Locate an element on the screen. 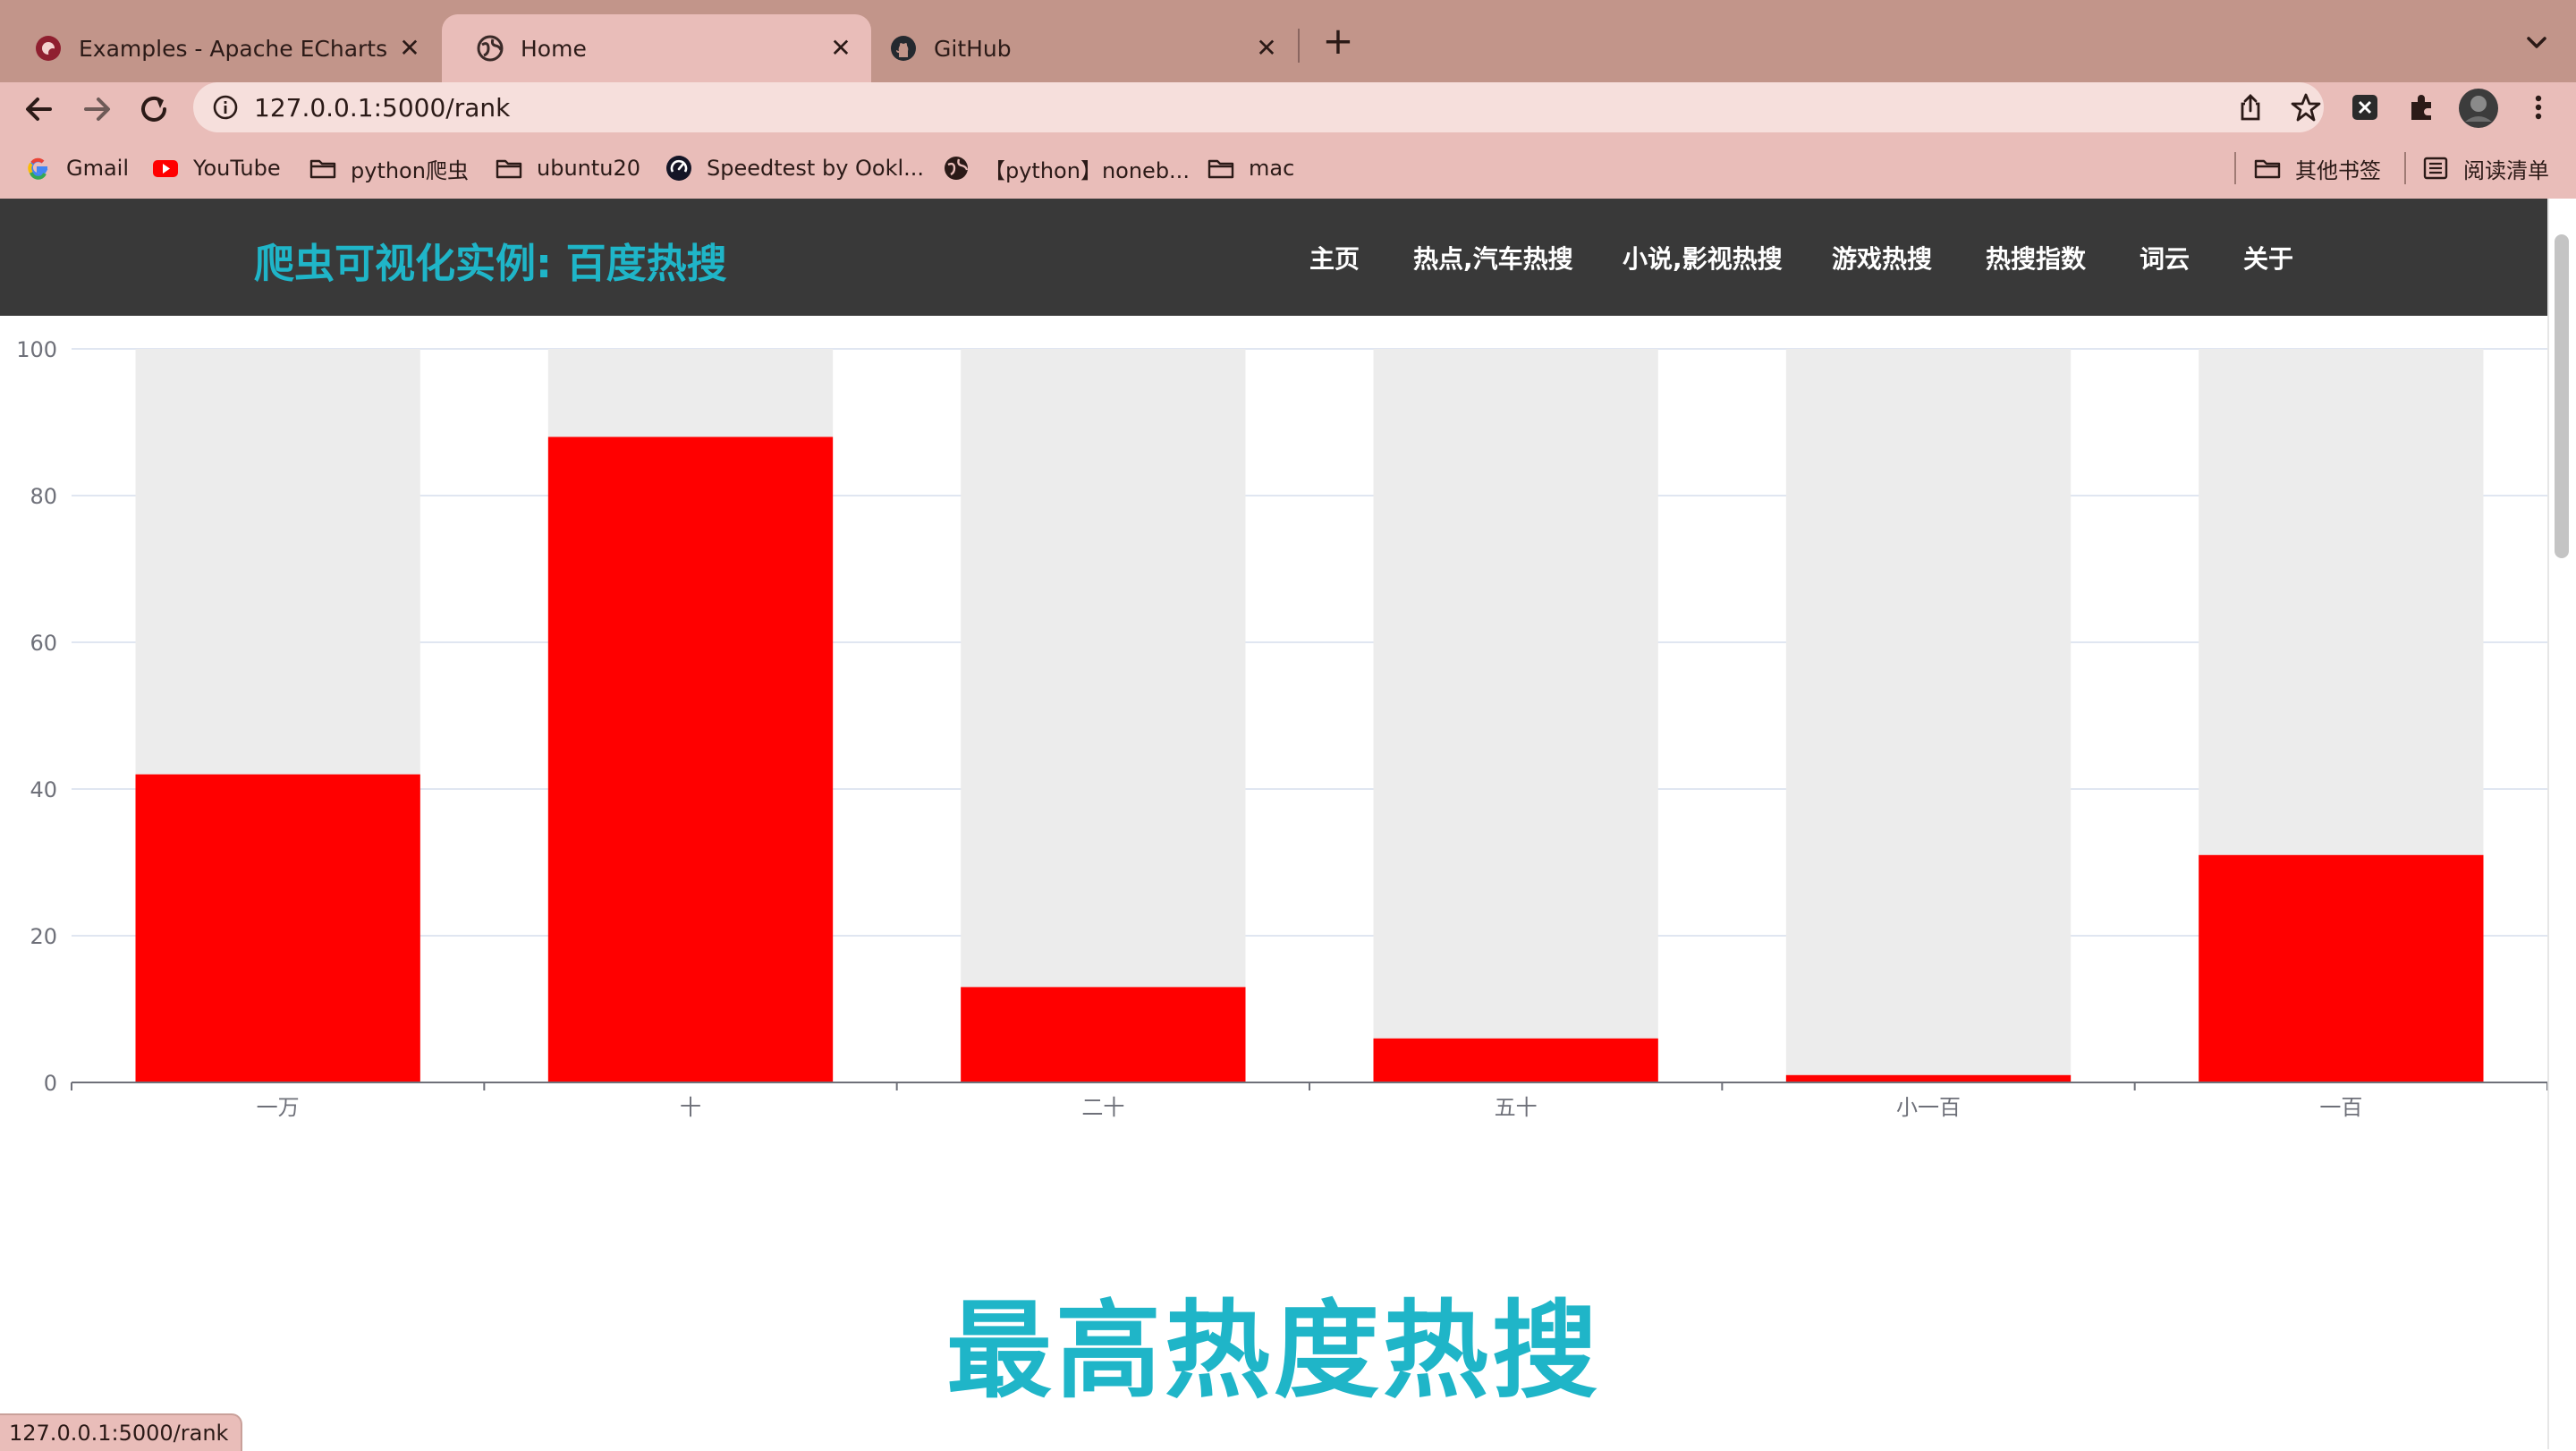 This screenshot has width=2576, height=1451. x-tick-label: 五十 is located at coordinates (1516, 1107).